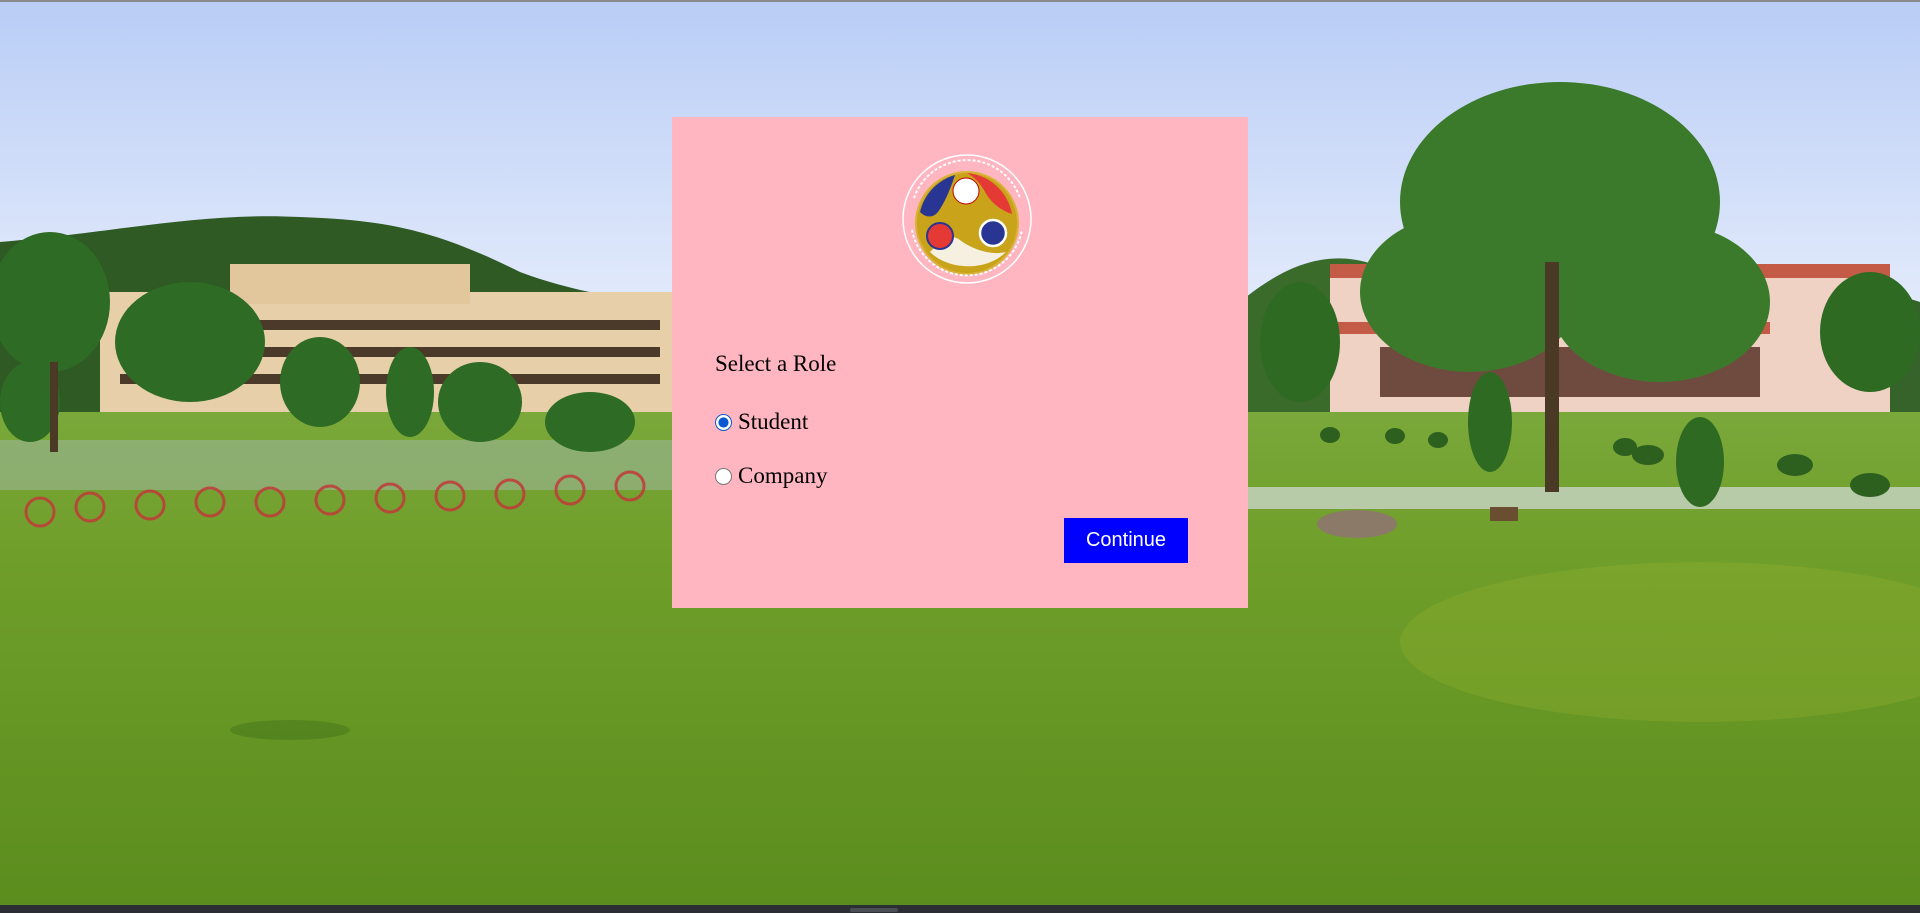  I want to click on company-label: Company, so click(783, 475).